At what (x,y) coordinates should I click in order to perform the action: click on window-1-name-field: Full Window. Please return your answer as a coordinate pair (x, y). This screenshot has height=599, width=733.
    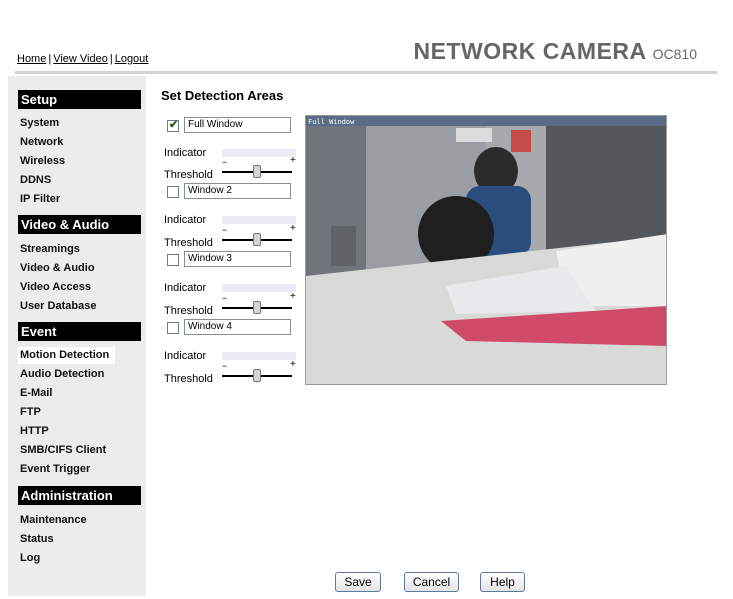
    Looking at the image, I should click on (237, 125).